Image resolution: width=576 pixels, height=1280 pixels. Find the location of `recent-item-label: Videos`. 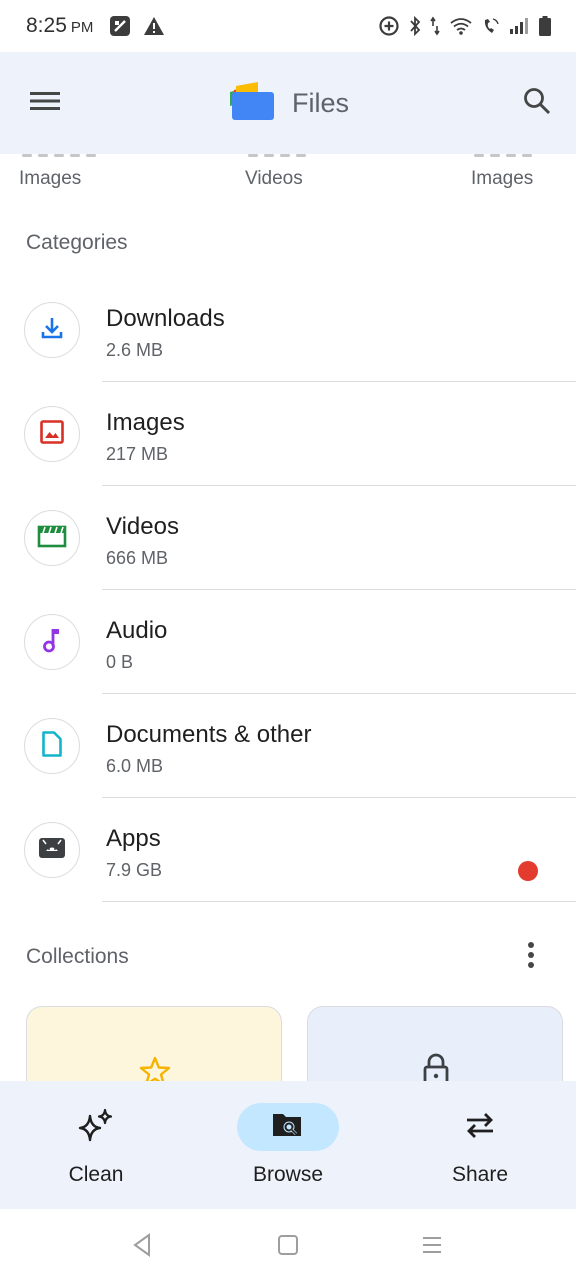

recent-item-label: Videos is located at coordinates (274, 179).